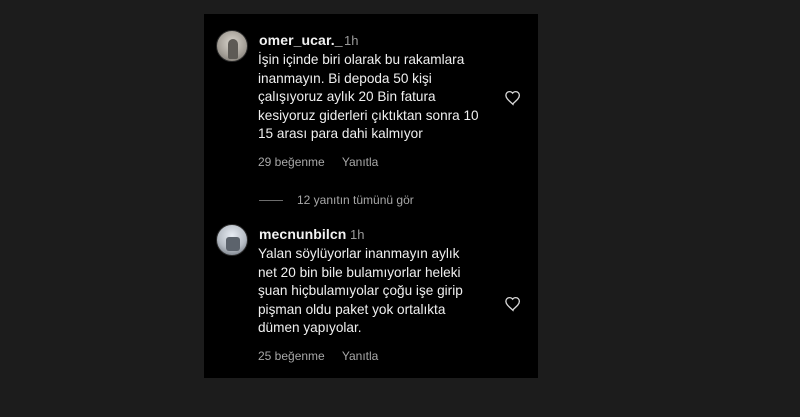 The width and height of the screenshot is (800, 417). I want to click on replies-divider, so click(271, 200).